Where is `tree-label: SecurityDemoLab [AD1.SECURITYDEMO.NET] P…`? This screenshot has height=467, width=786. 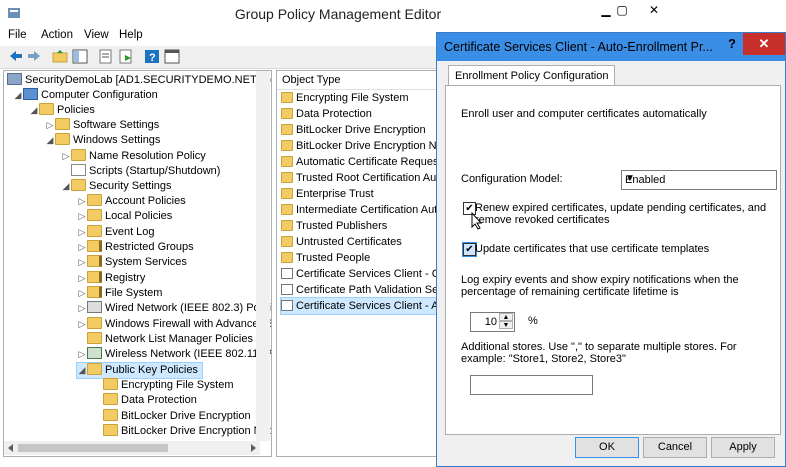
tree-label: SecurityDemoLab [AD1.SECURITYDEMO.NET] P… is located at coordinates (148, 80).